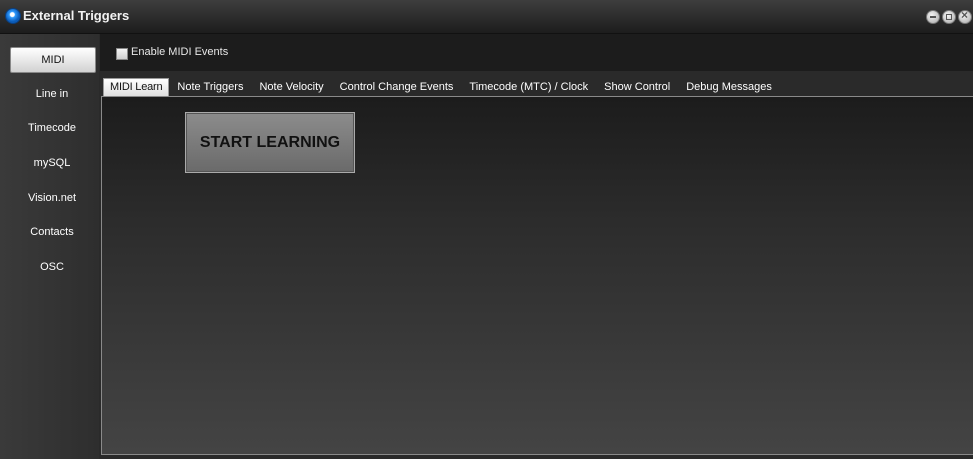 The image size is (973, 459). What do you see at coordinates (210, 87) in the screenshot?
I see `tab-note-triggers: Note Triggers` at bounding box center [210, 87].